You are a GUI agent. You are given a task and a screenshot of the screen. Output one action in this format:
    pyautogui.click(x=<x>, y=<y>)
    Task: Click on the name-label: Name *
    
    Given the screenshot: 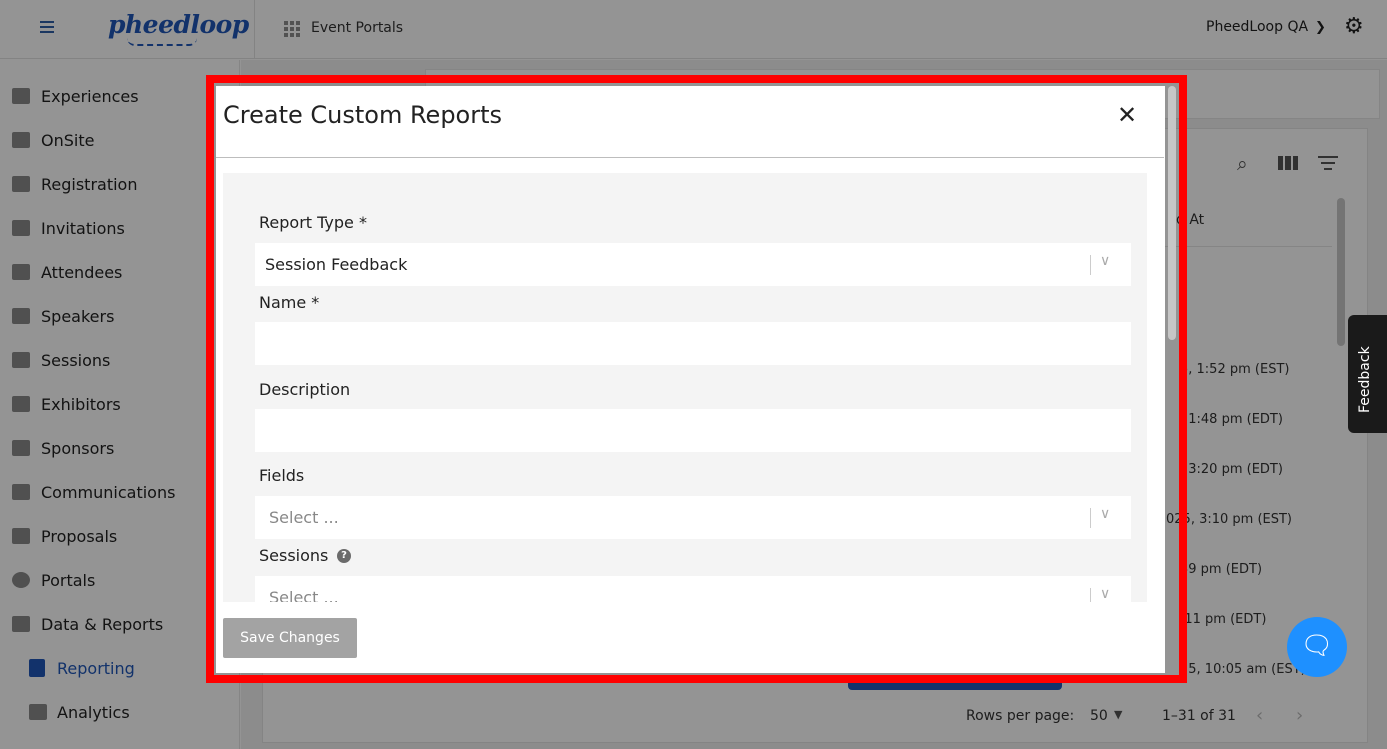 What is the action you would take?
    pyautogui.click(x=289, y=302)
    